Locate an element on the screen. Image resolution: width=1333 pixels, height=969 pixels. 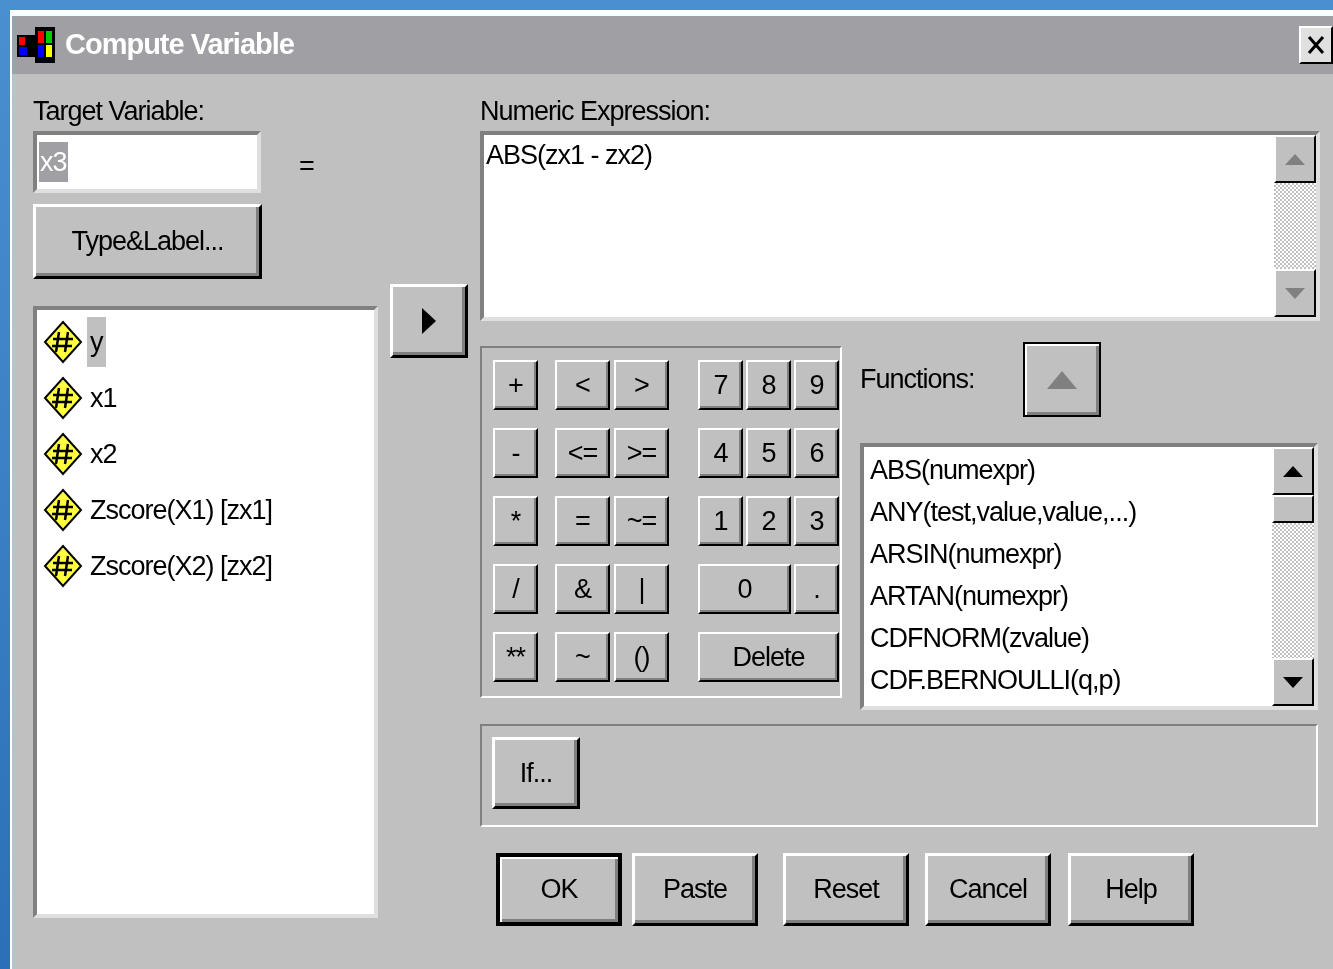
keypad-key: 6 is located at coordinates (816, 453).